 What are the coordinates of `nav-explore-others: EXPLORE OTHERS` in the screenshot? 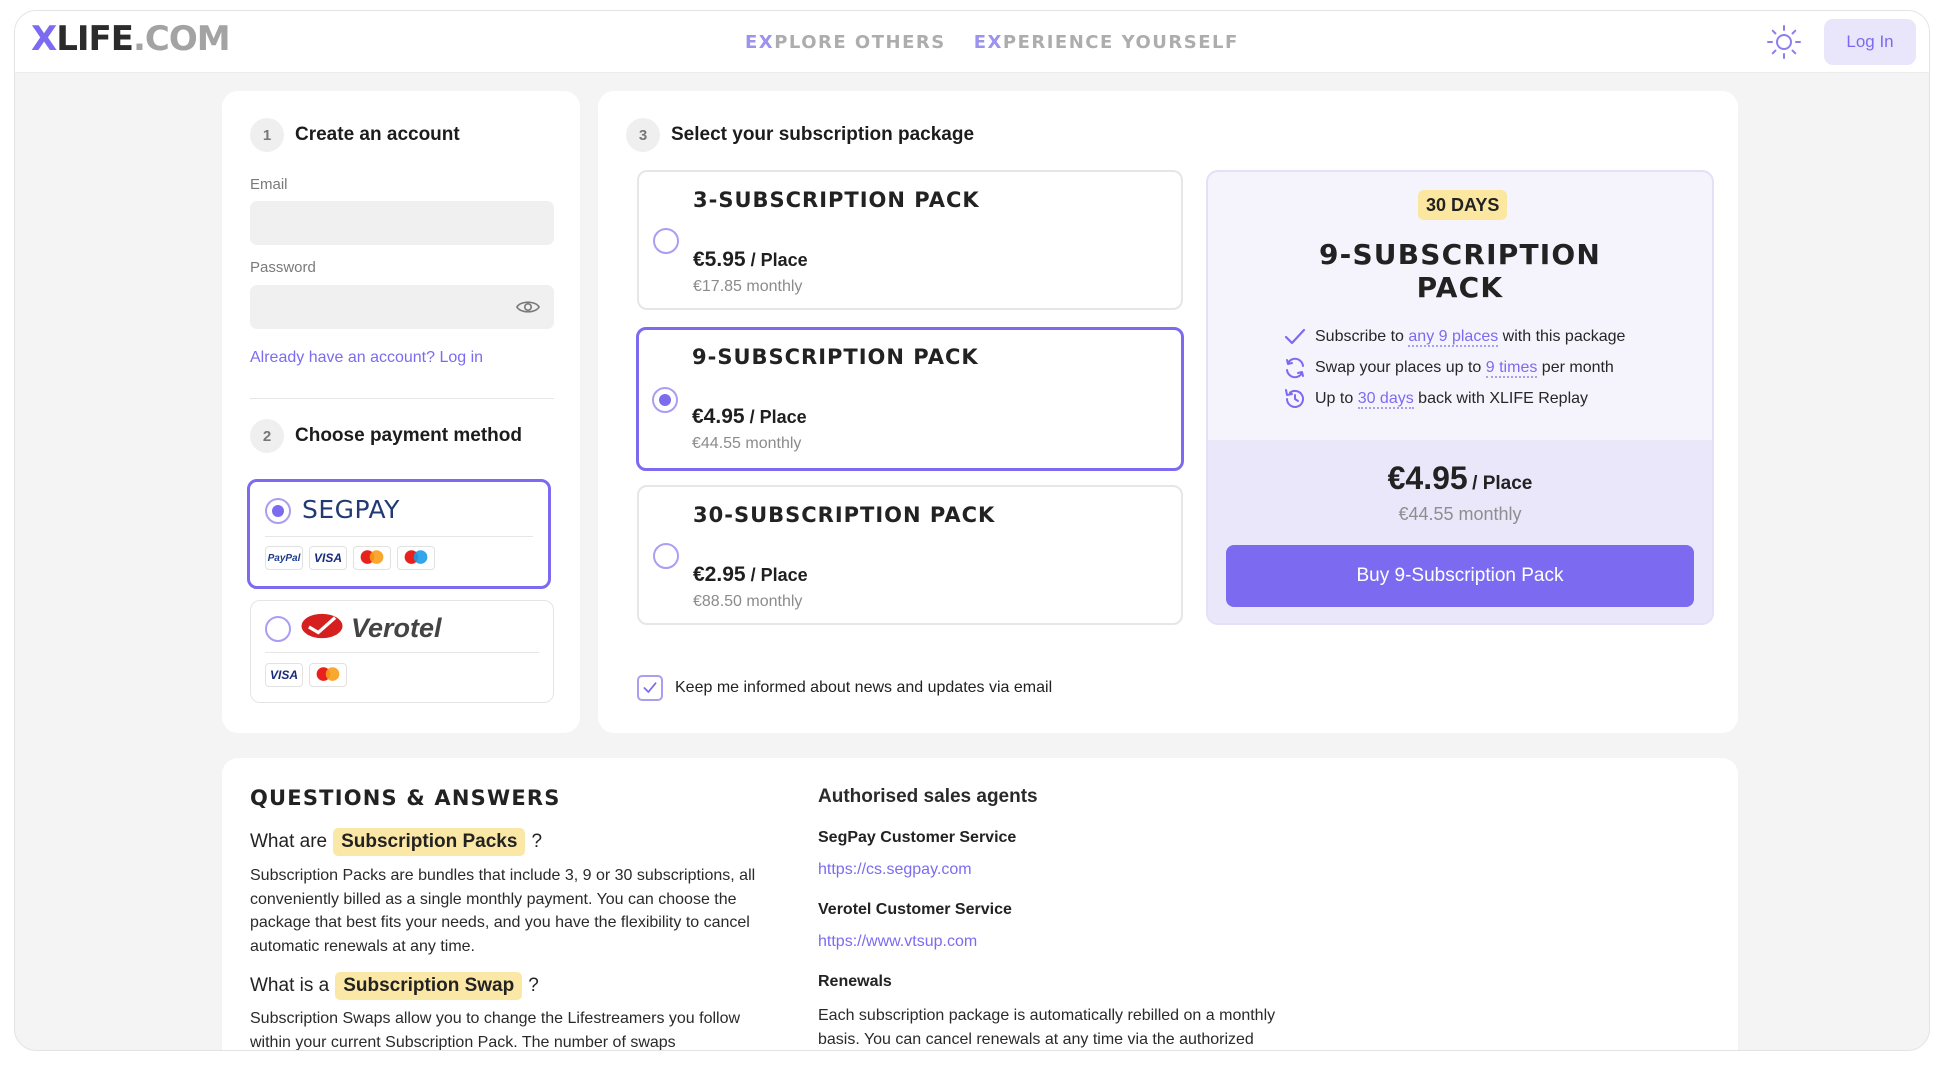 It's located at (845, 42).